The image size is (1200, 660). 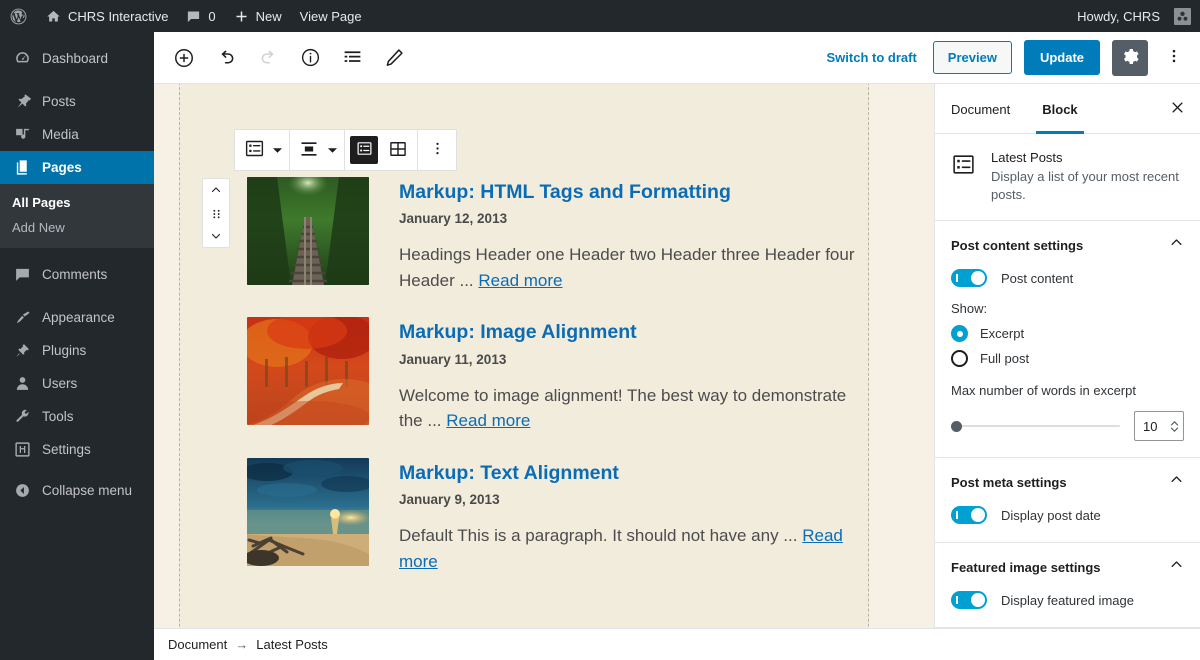 What do you see at coordinates (77, 317) in the screenshot?
I see `sidebar-item-appearance: Appearance` at bounding box center [77, 317].